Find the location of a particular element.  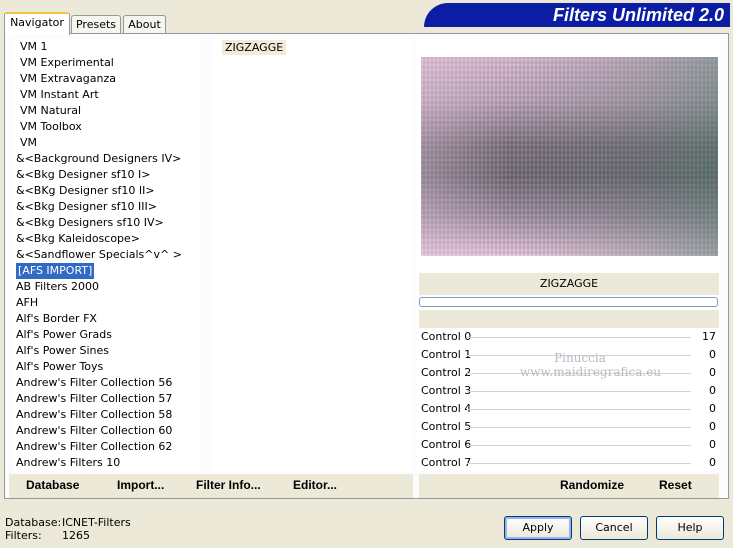

control-slider-6: Control 6 0 is located at coordinates (569, 445).